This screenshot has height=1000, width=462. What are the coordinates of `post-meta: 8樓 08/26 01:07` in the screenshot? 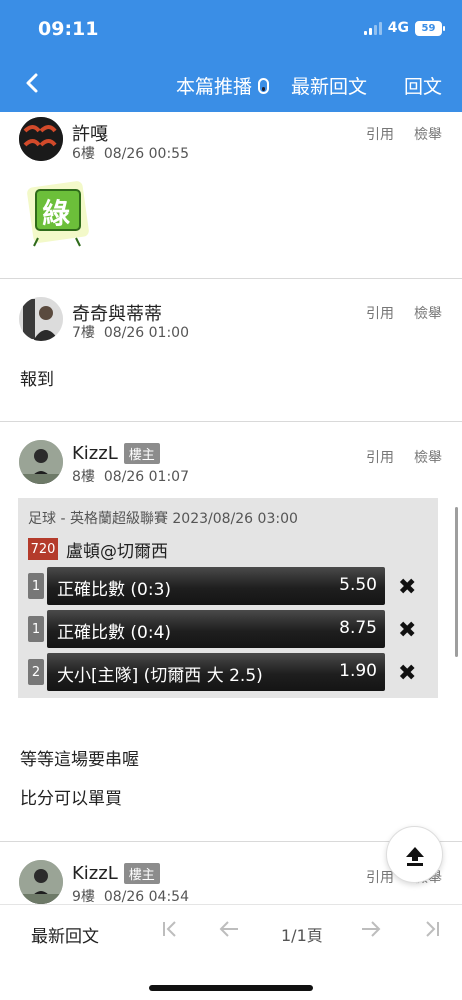 It's located at (130, 476).